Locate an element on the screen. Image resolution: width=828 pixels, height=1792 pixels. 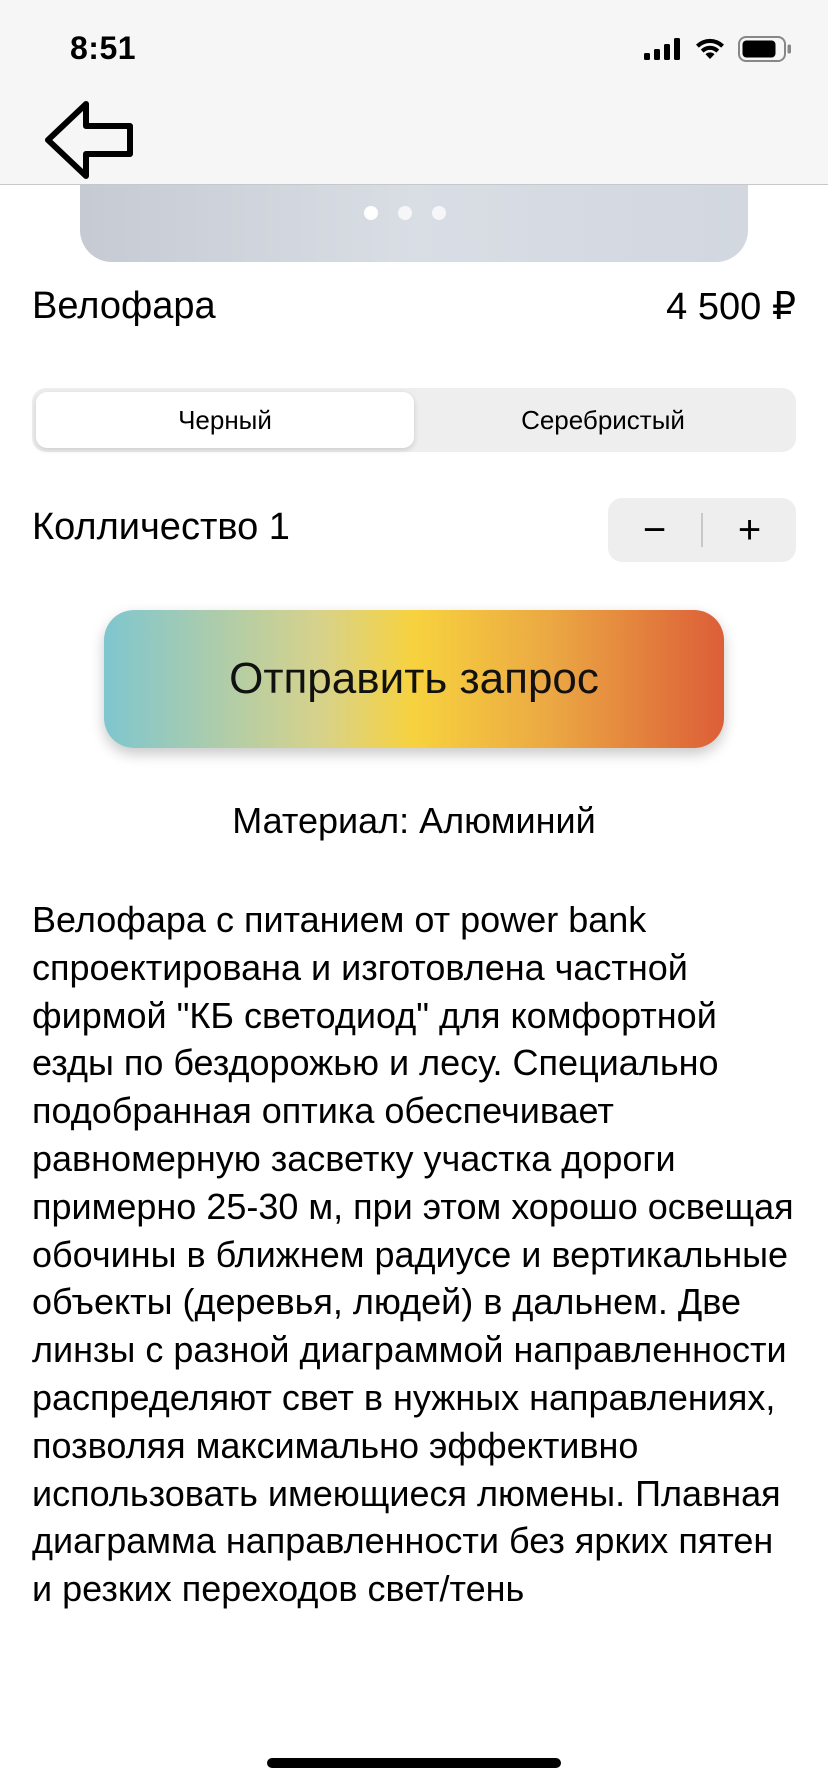
product-title: Велофара is located at coordinates (124, 305).